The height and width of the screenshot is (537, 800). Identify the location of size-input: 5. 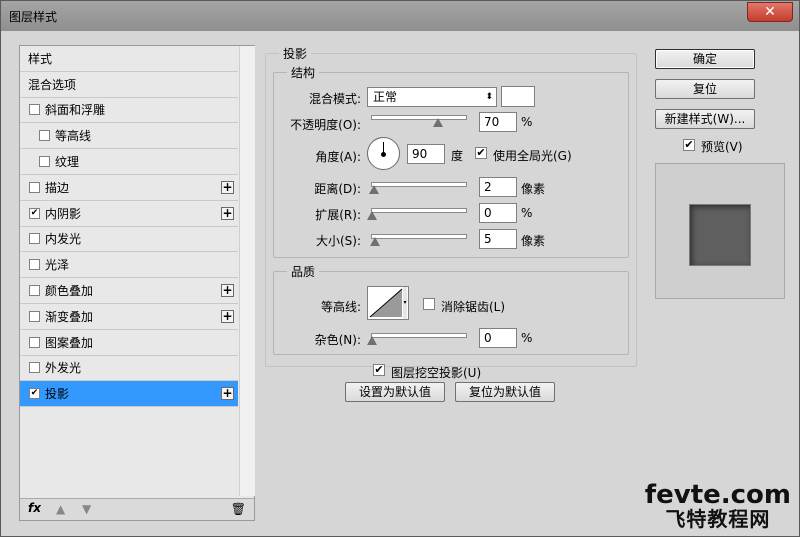
(498, 239).